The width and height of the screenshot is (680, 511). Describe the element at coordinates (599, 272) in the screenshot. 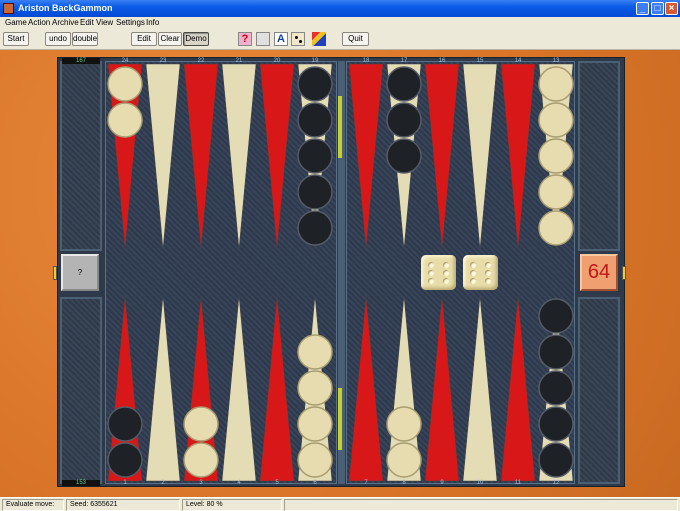

I see `doubling-cube: 64` at that location.